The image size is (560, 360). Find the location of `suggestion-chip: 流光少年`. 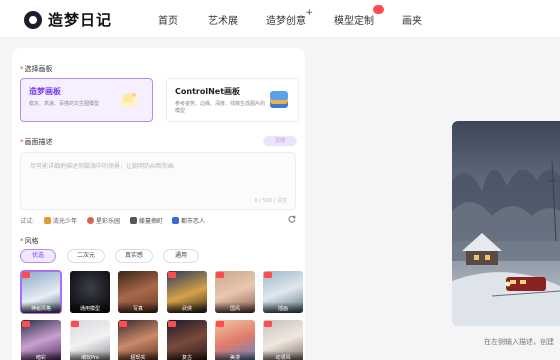

suggestion-chip: 流光少年 is located at coordinates (60, 220).